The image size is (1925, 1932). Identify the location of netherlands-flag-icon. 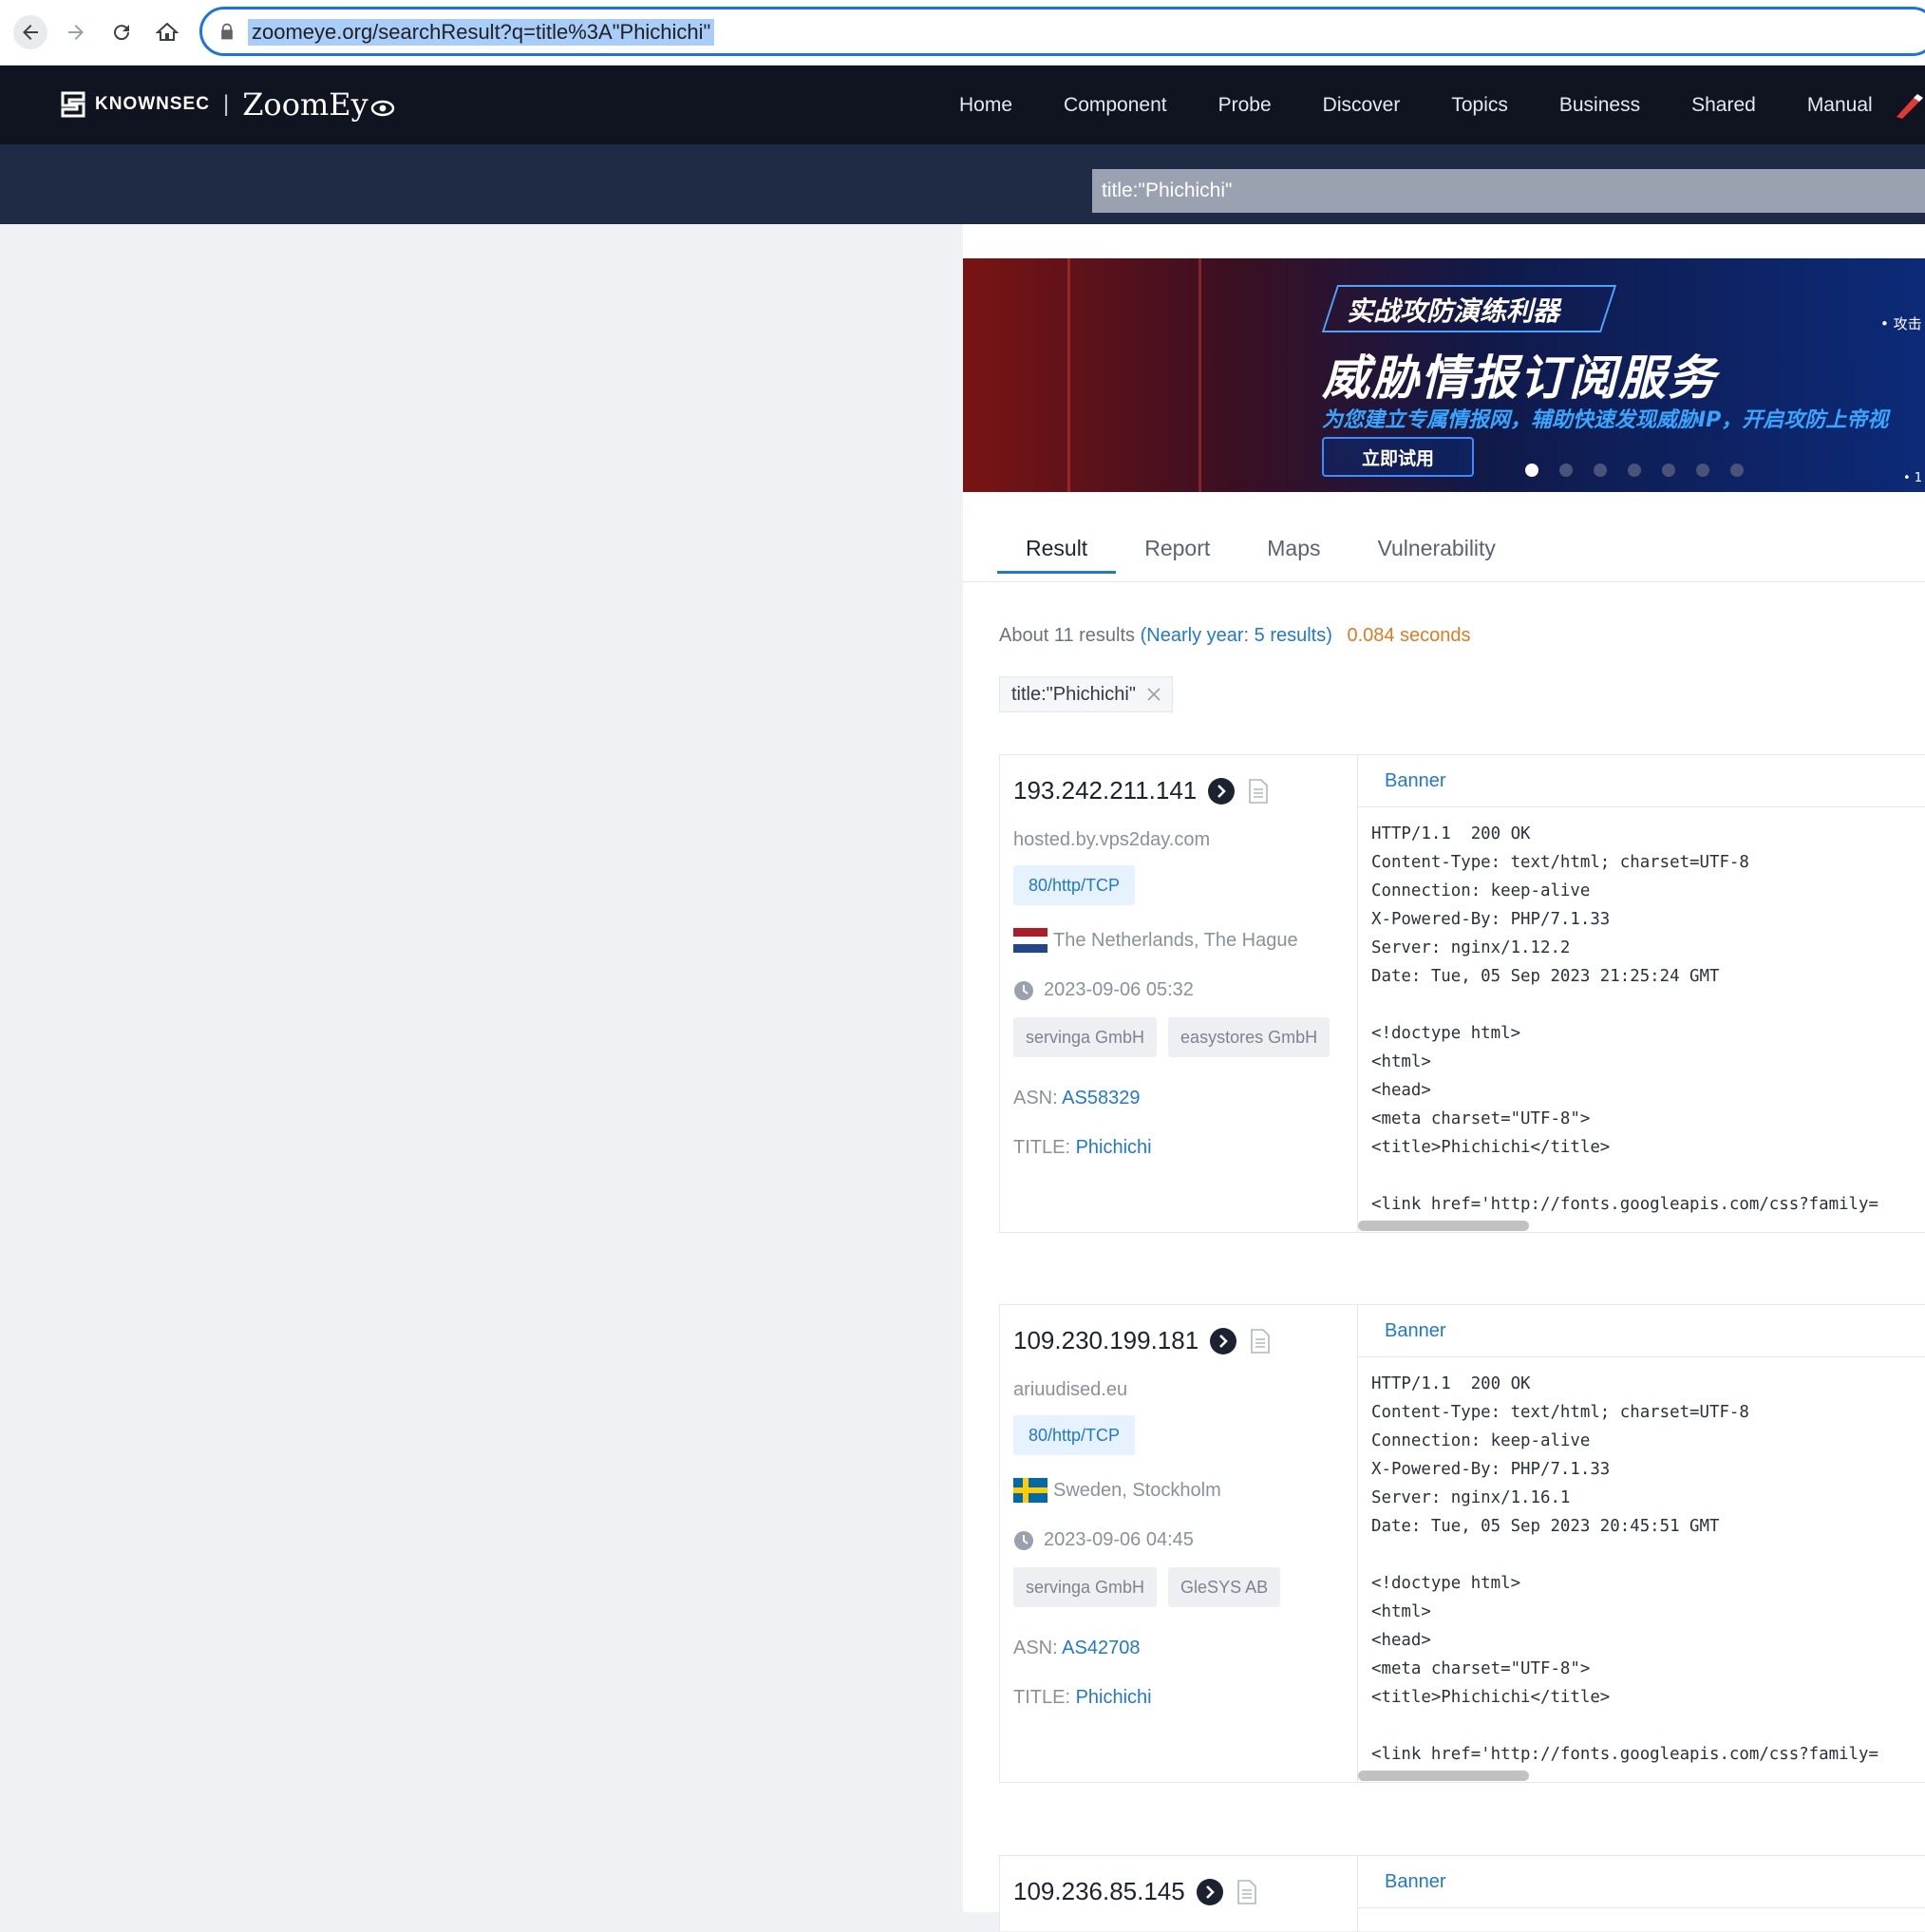
(1030, 940).